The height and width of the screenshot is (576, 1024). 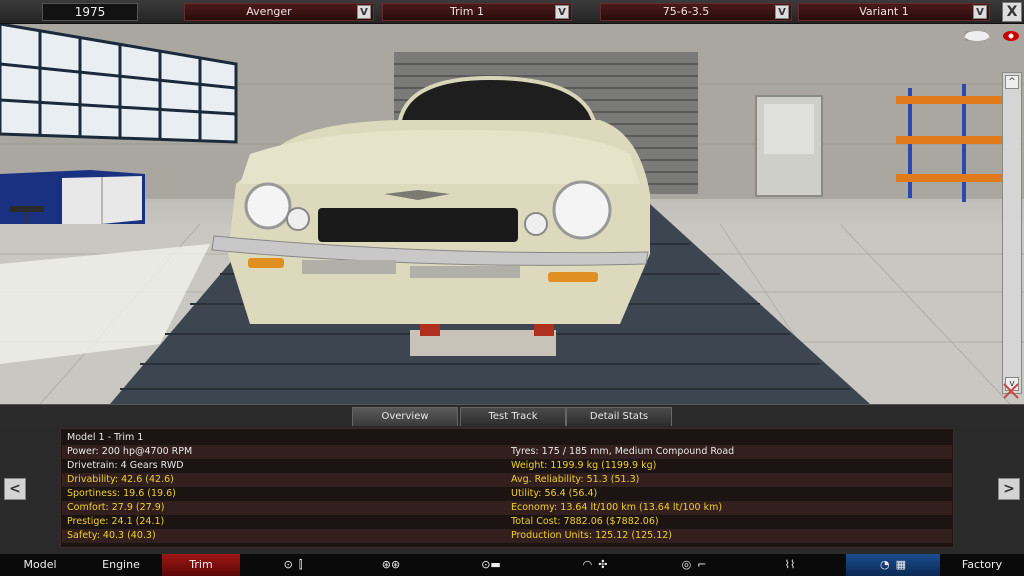 I want to click on car-side-icon, so click(x=977, y=58).